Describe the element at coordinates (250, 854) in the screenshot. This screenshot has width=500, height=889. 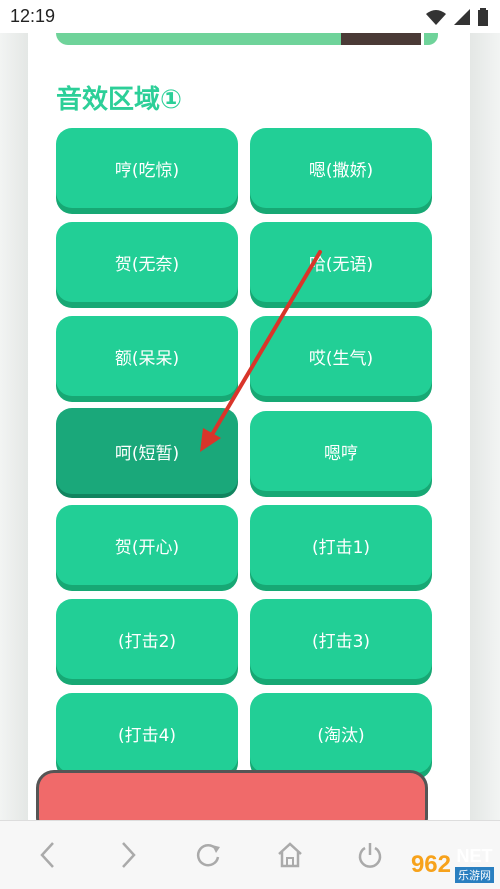
I see `browser-nav-bar: 962 NET 乐游网` at that location.